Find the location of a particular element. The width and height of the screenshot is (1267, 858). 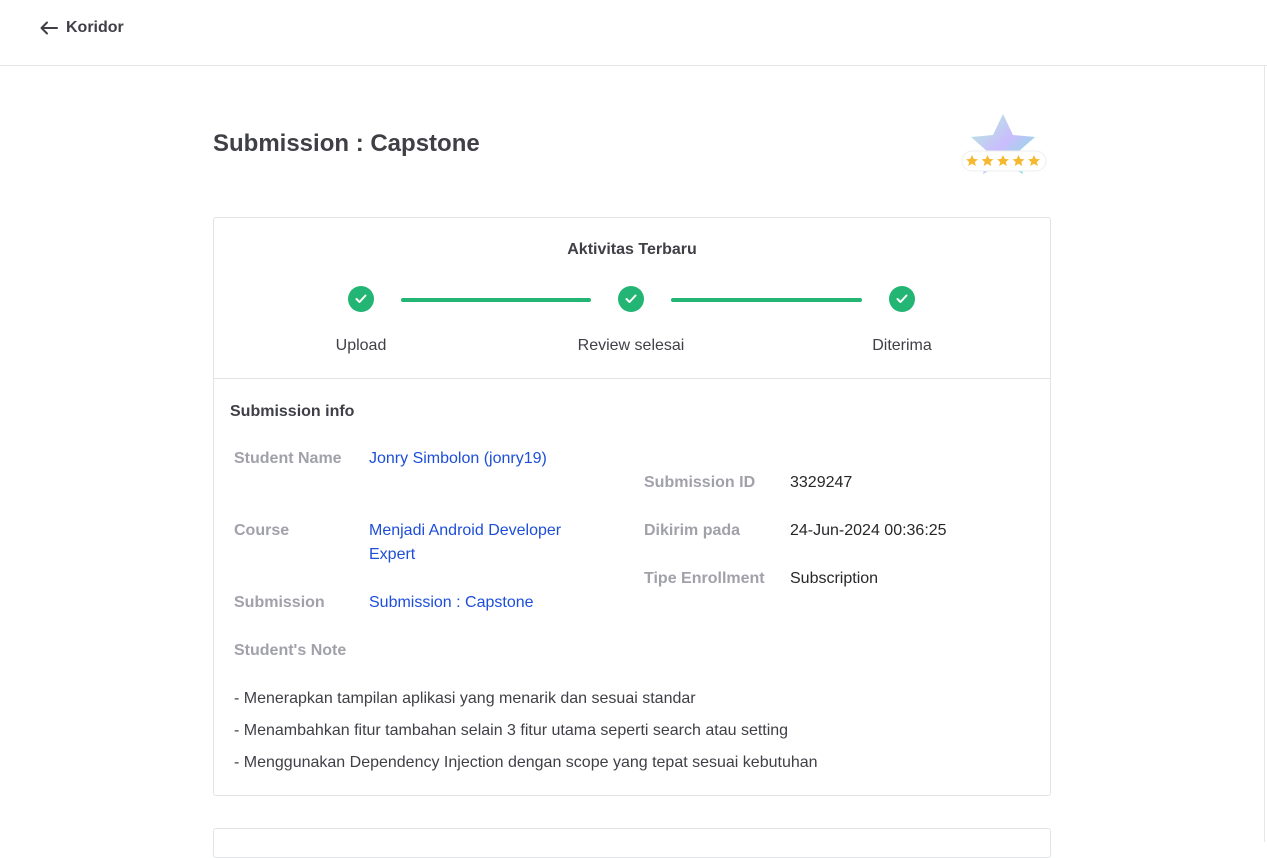

page-title: Submission : Capstone is located at coordinates (346, 143).